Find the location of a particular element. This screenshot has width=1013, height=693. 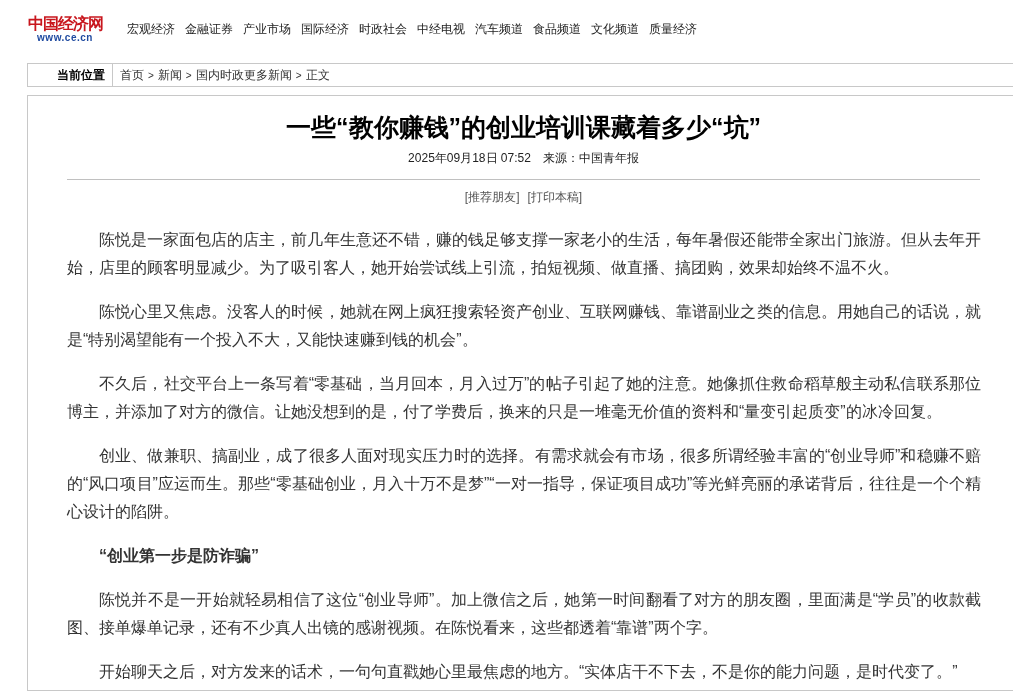

article-paragraph: 不久后，社交平台上一条写着“零基础，当月回本，月入过万”的帖子引起了她的注意。她像抓住救命稻草般主动私信联系那位博主，并添加了对方的微信。让她没想到的是，付了学费后，换来的只是一堆毫无价值的资料和“量变引起质变”的冰冷回复。 is located at coordinates (524, 398).